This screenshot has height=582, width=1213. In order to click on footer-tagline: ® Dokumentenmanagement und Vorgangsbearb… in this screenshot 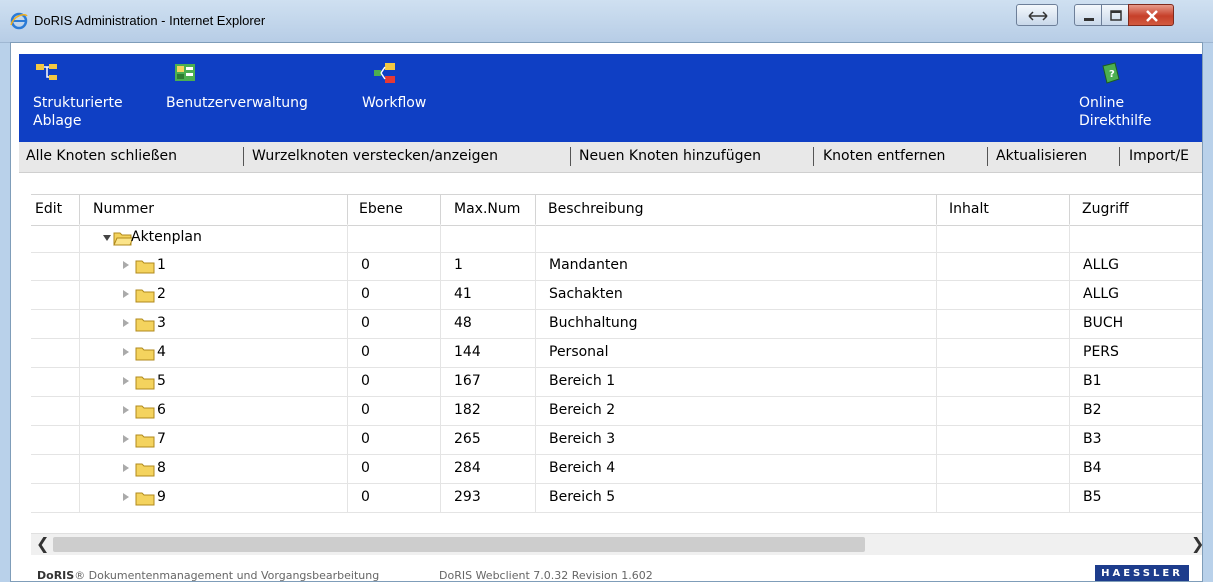, I will do `click(227, 575)`.